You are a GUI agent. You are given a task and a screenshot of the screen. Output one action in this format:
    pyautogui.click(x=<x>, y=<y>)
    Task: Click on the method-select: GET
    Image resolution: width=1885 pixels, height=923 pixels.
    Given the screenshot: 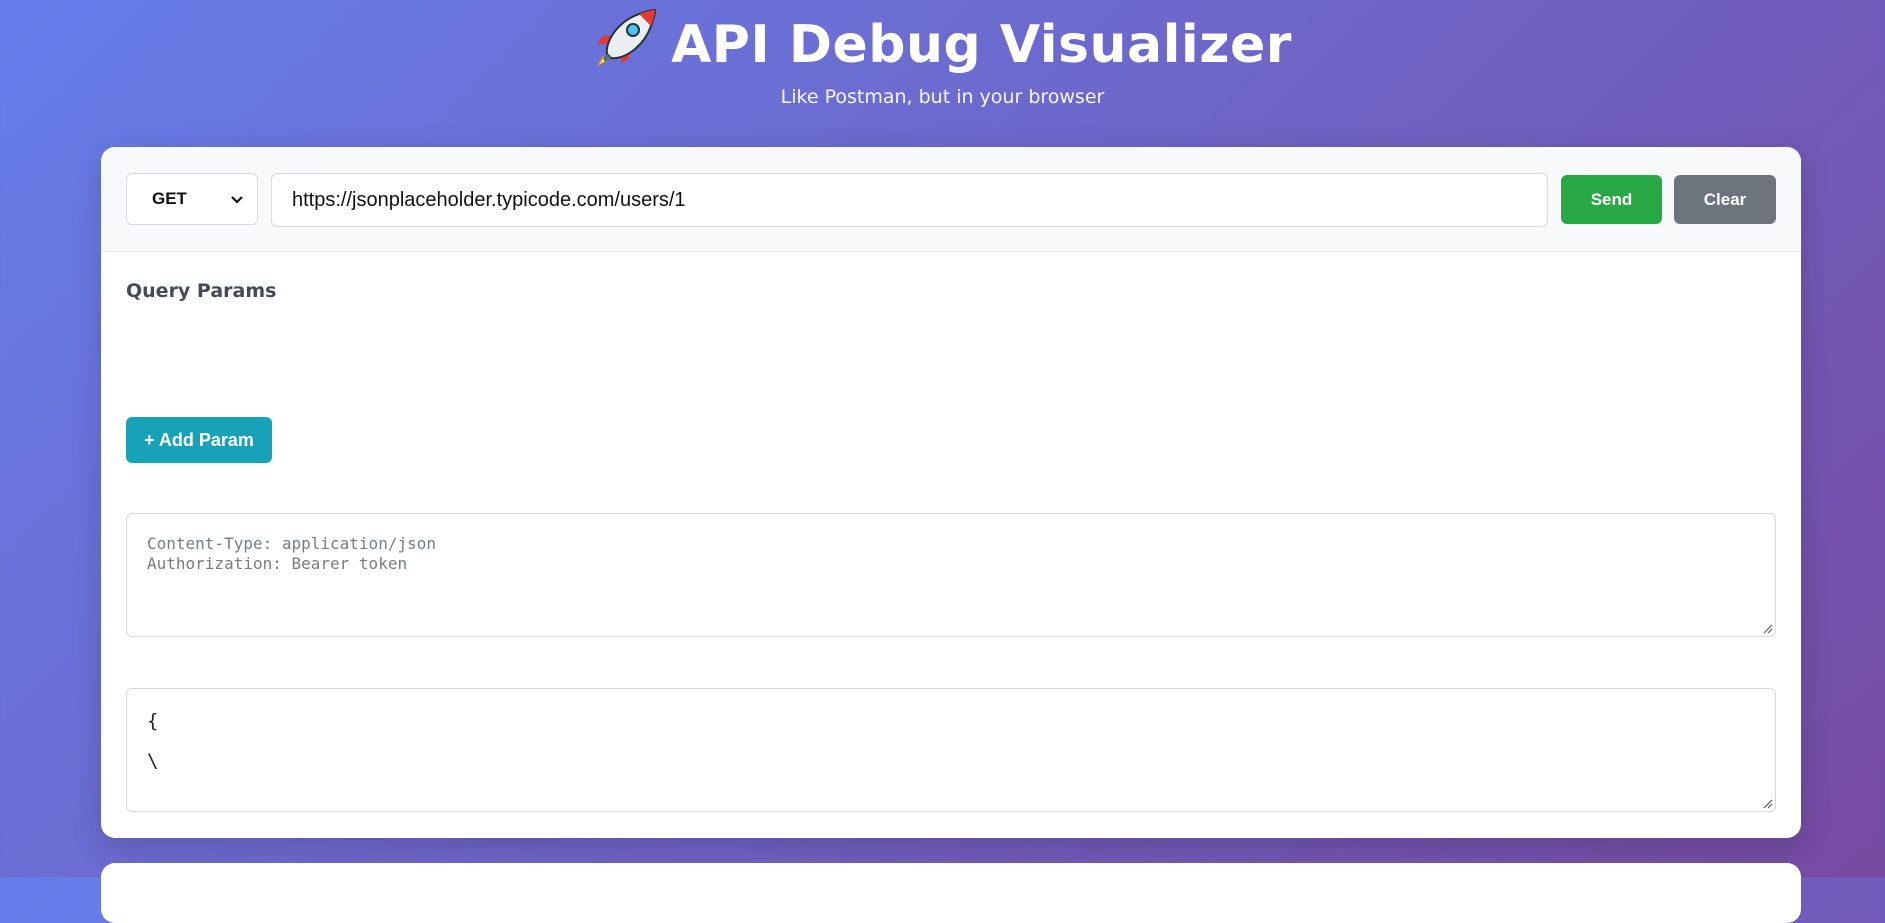 What is the action you would take?
    pyautogui.click(x=192, y=199)
    